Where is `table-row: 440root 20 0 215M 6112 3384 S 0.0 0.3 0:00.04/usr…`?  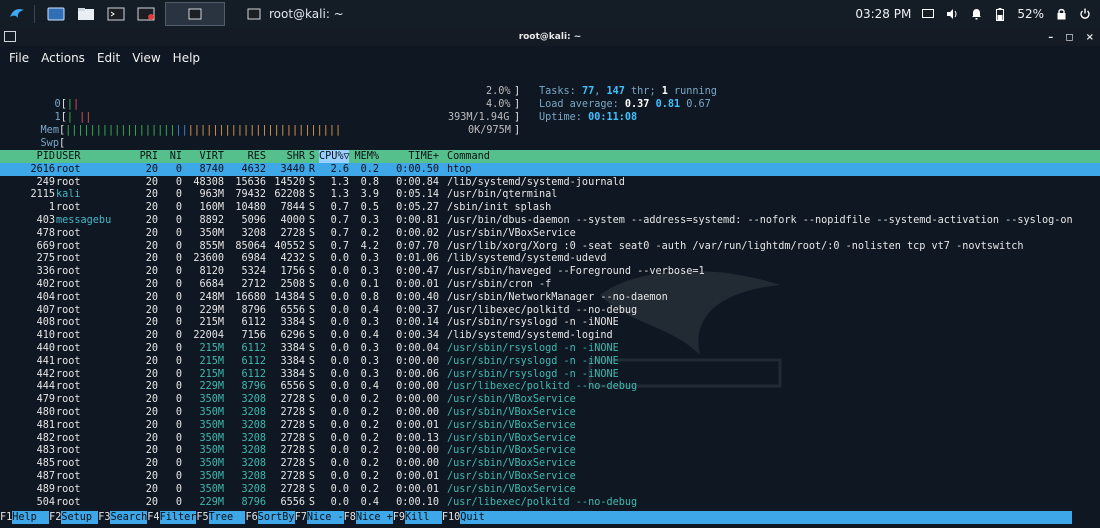 table-row: 440root 20 0 215M 6112 3384 S 0.0 0.3 0:00.04/usr… is located at coordinates (550, 348).